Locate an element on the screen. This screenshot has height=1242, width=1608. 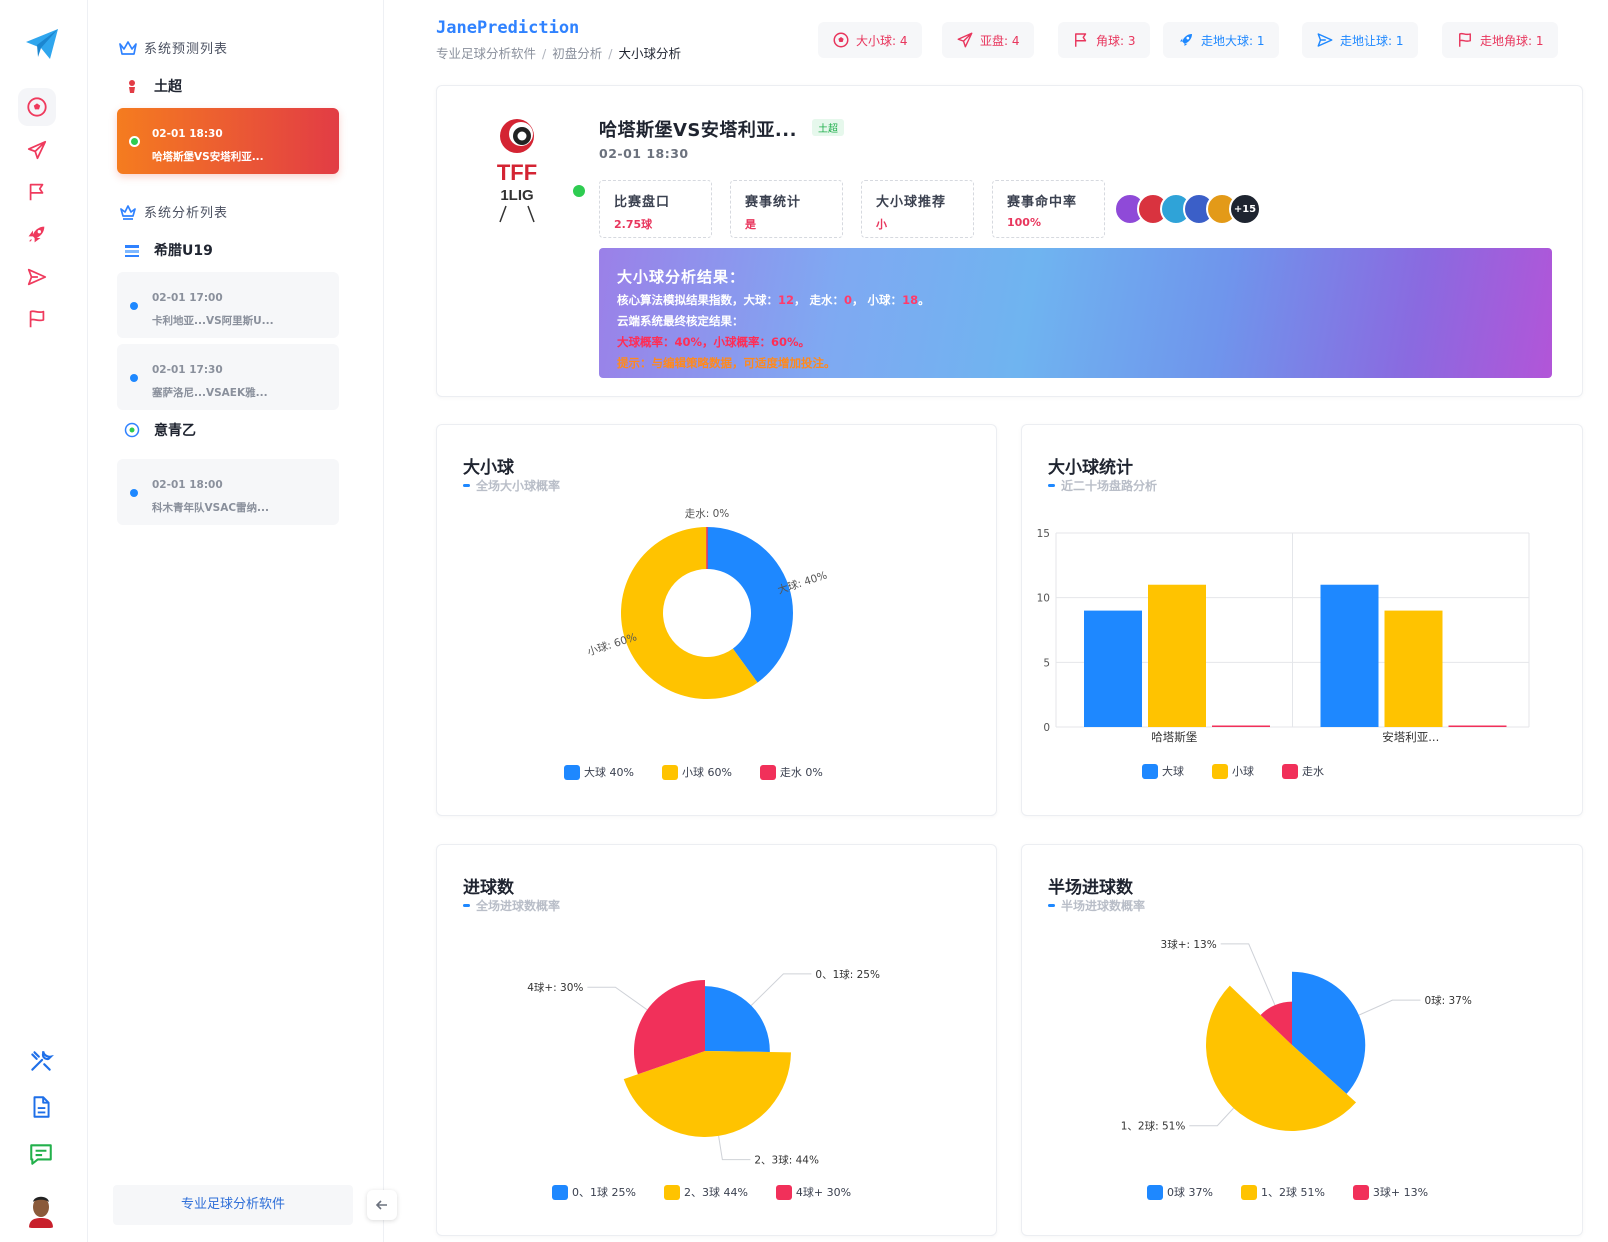
stat-value: 2.75球 is located at coordinates (633, 224).